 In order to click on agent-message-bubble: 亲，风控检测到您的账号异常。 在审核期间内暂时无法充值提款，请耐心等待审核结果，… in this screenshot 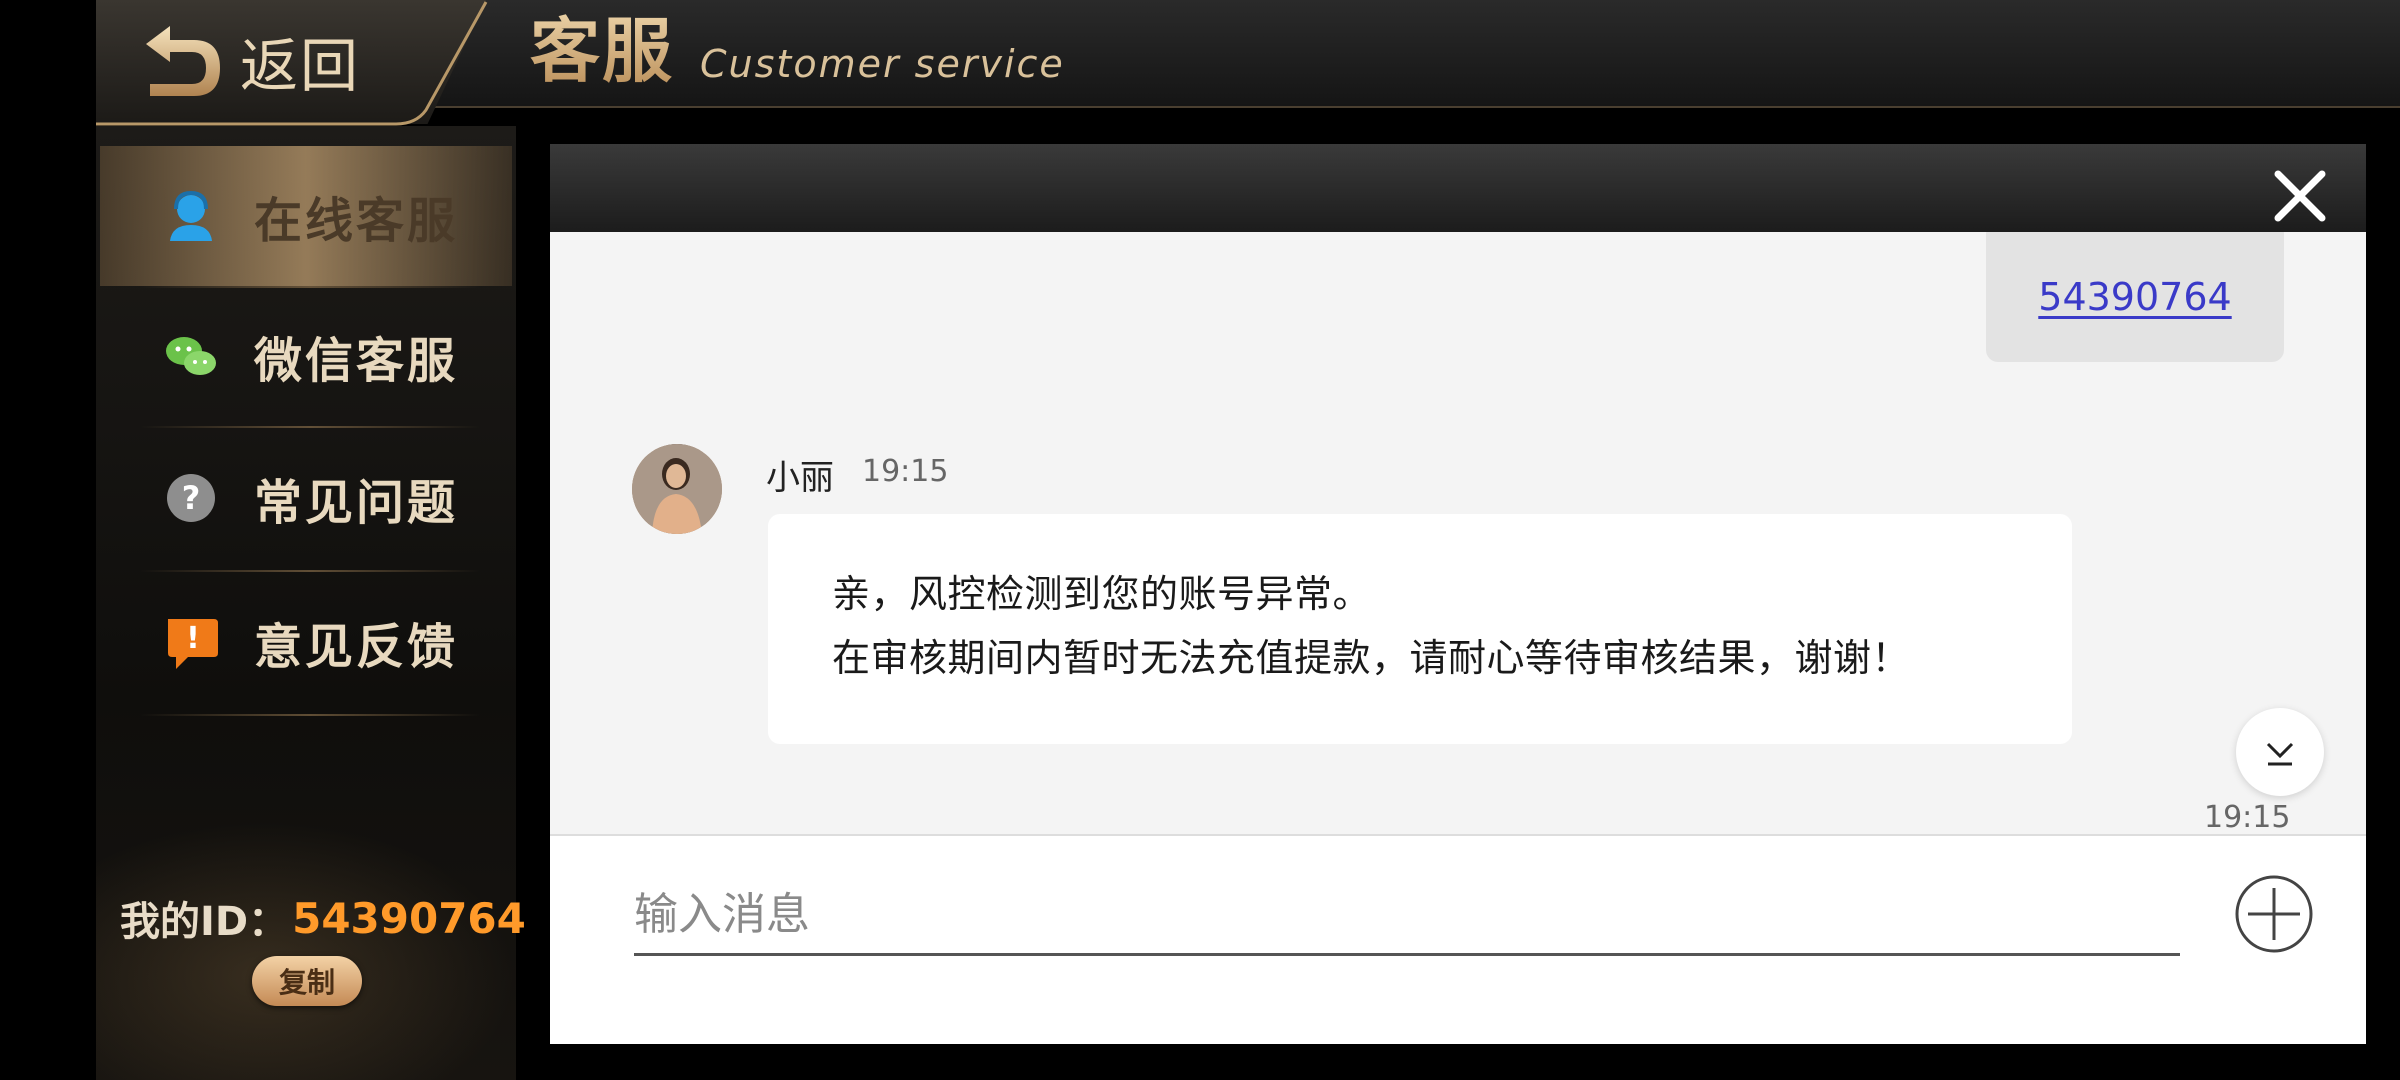, I will do `click(1420, 629)`.